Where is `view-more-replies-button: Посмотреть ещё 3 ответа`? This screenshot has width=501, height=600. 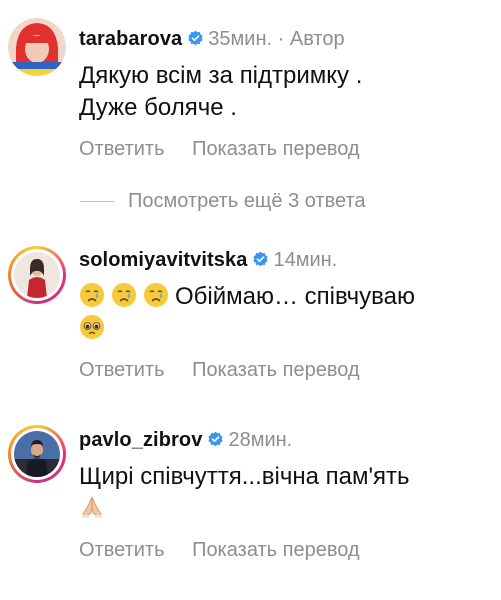
view-more-replies-button: Посмотреть ещё 3 ответа is located at coordinates (223, 201).